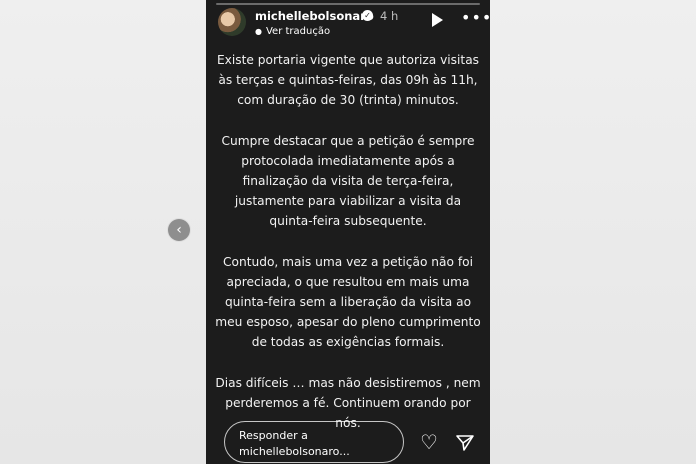 This screenshot has height=464, width=696. I want to click on timestamp: 4 h, so click(389, 16).